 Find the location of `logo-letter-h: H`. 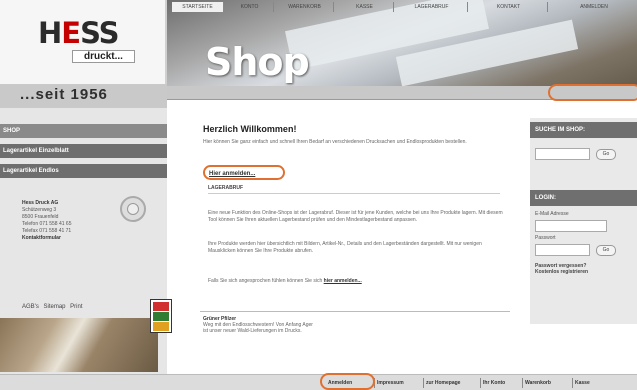

logo-letter-h: H is located at coordinates (50, 33).